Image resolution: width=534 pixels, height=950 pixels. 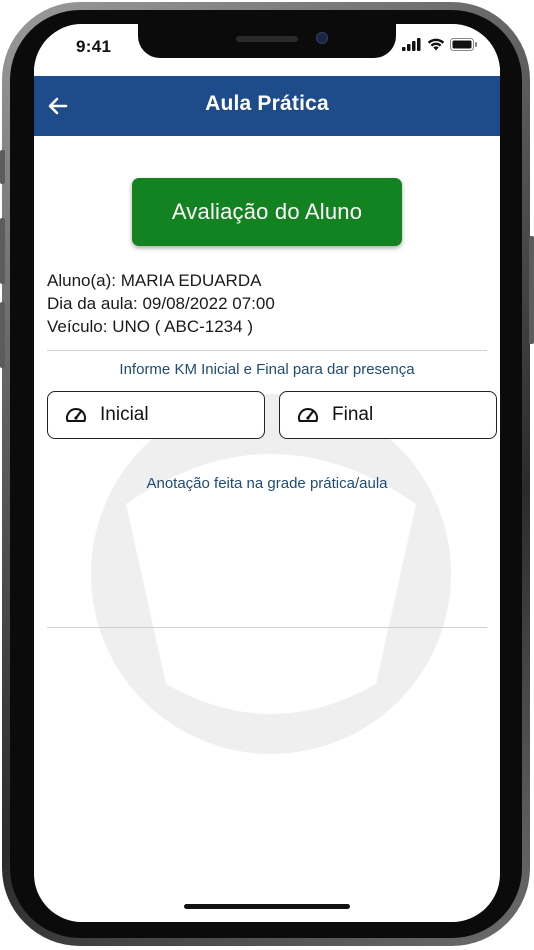 I want to click on lesson-date: Dia da aula: 09/08/2022 07:00, so click(x=161, y=303).